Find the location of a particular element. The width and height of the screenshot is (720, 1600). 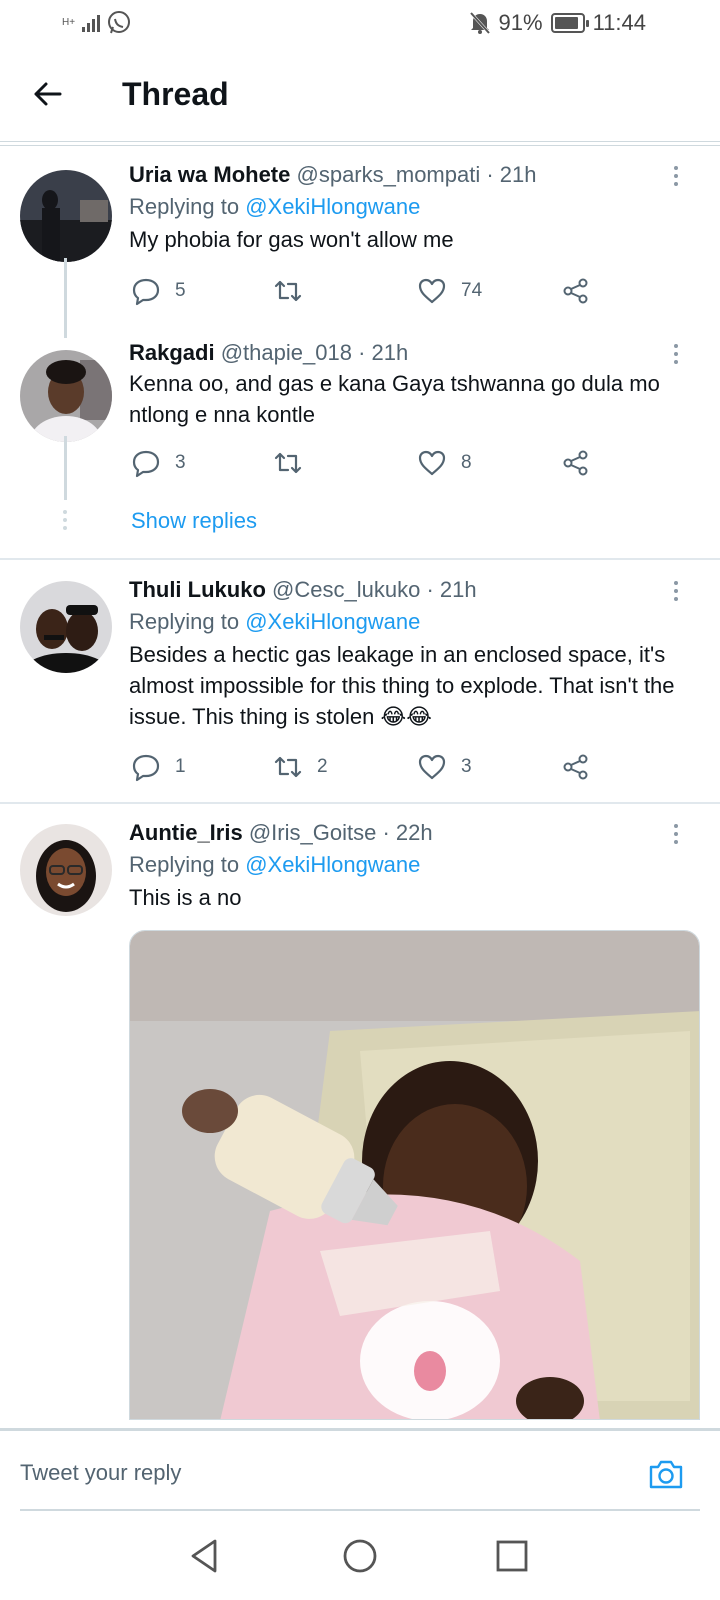

like-button: 74 is located at coordinates (449, 291).